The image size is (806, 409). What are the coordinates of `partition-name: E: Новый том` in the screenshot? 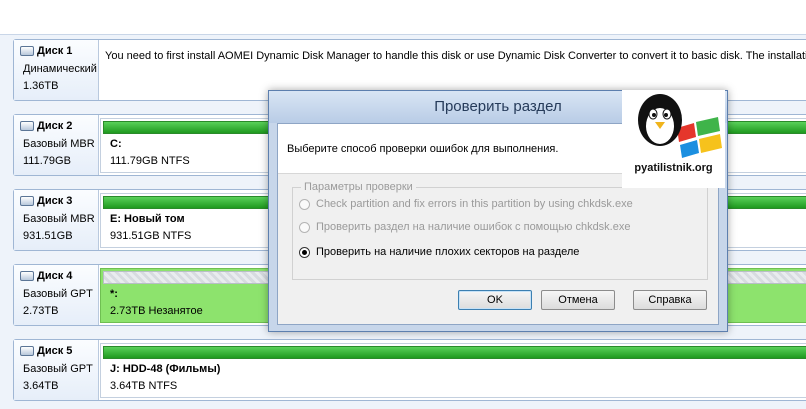 It's located at (147, 219).